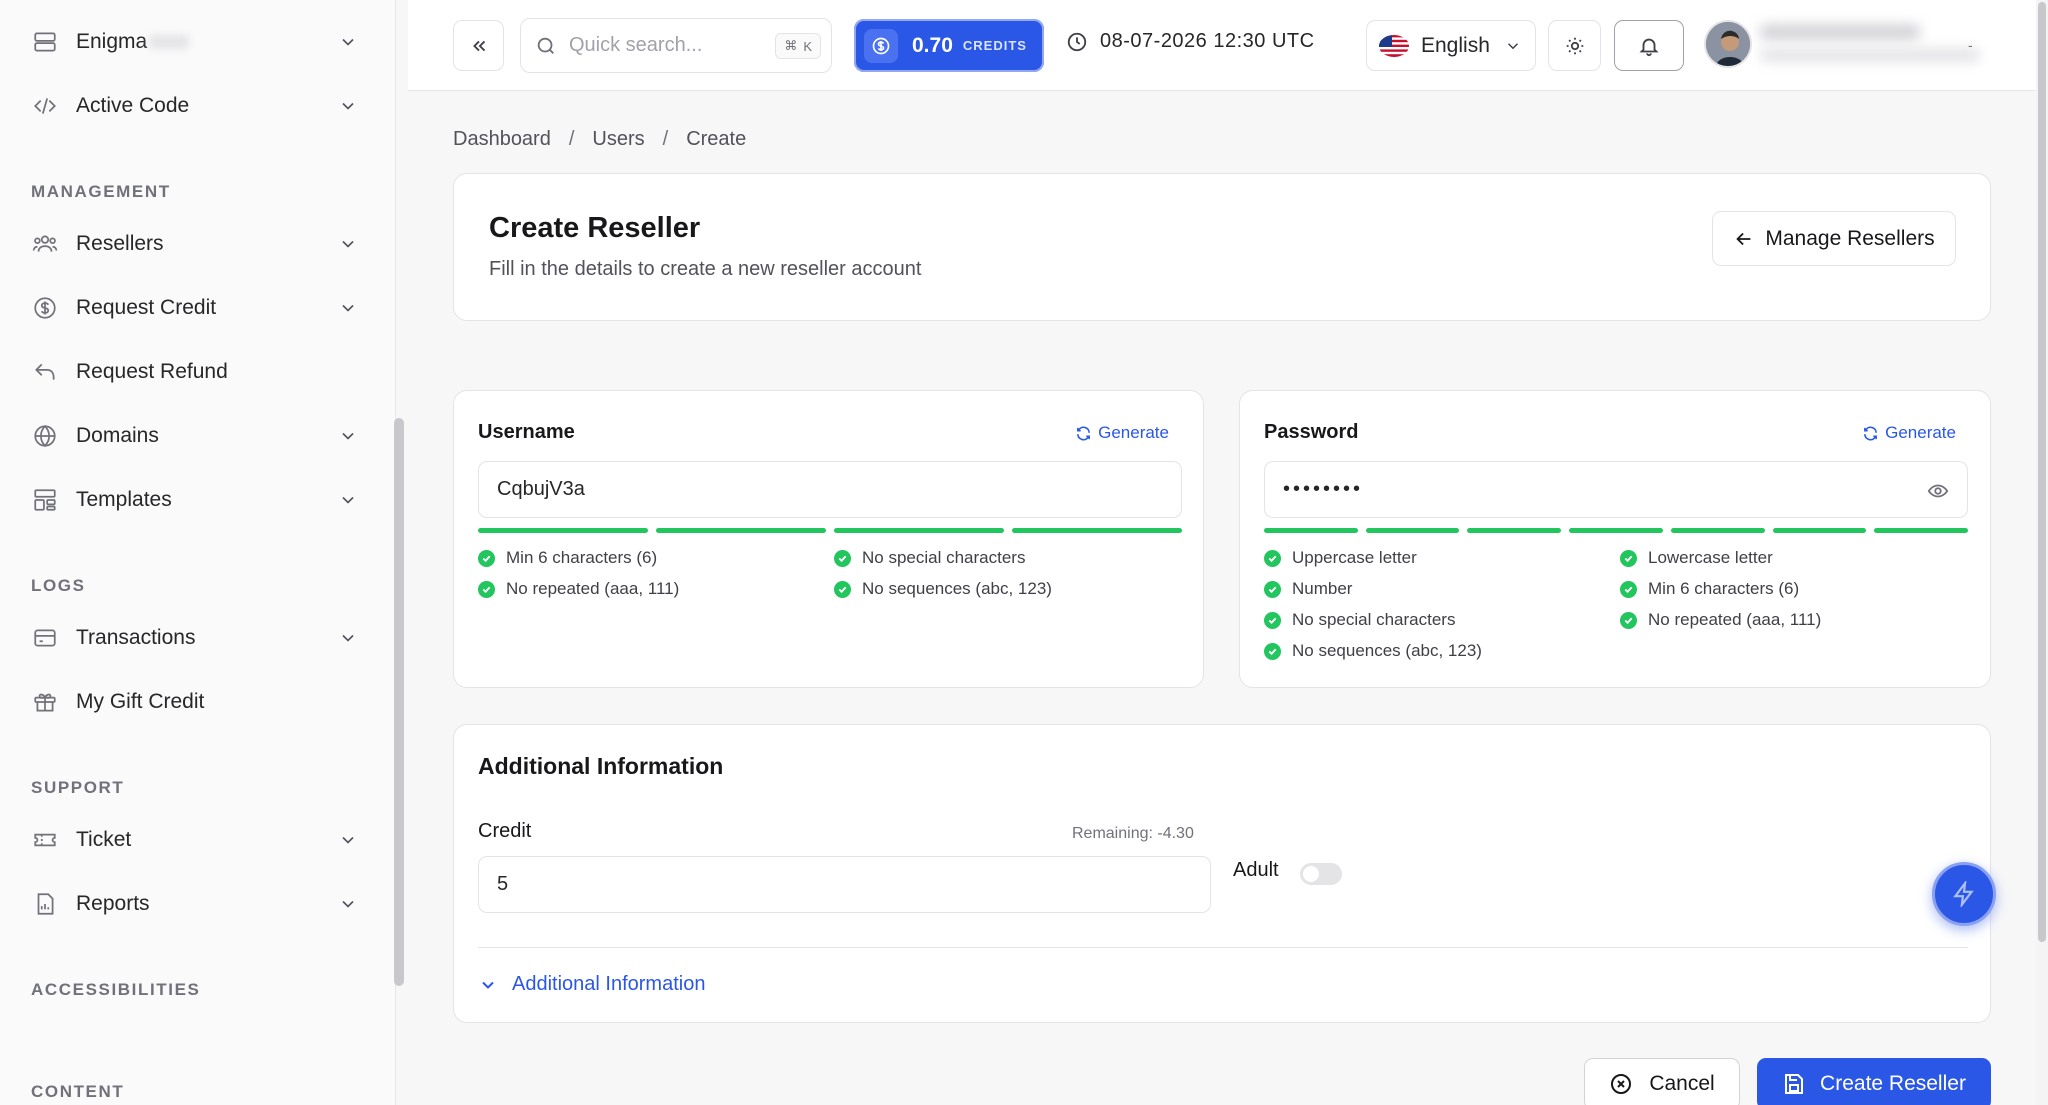 Image resolution: width=2048 pixels, height=1105 pixels. Describe the element at coordinates (104, 839) in the screenshot. I see `sidebar-item-label: Ticket` at that location.